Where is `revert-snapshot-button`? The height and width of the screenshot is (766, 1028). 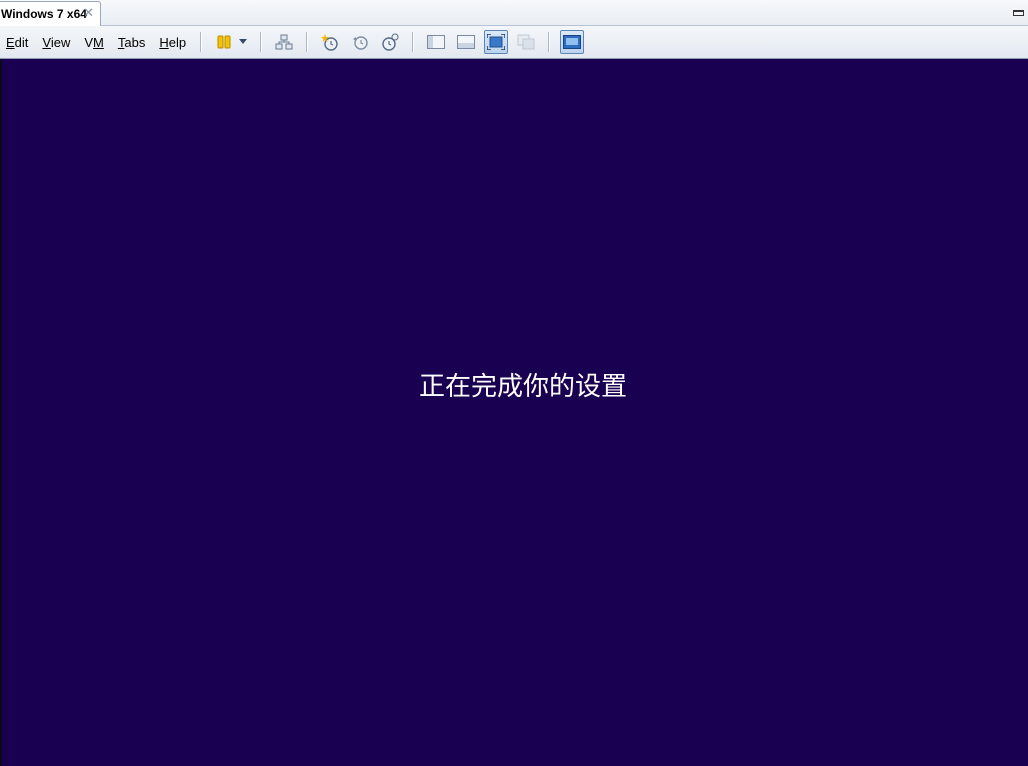 revert-snapshot-button is located at coordinates (360, 42).